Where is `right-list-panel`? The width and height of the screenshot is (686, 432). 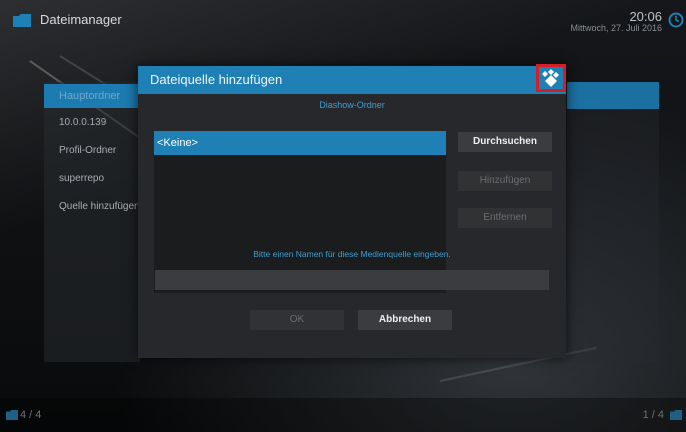
right-list-panel is located at coordinates (613, 235).